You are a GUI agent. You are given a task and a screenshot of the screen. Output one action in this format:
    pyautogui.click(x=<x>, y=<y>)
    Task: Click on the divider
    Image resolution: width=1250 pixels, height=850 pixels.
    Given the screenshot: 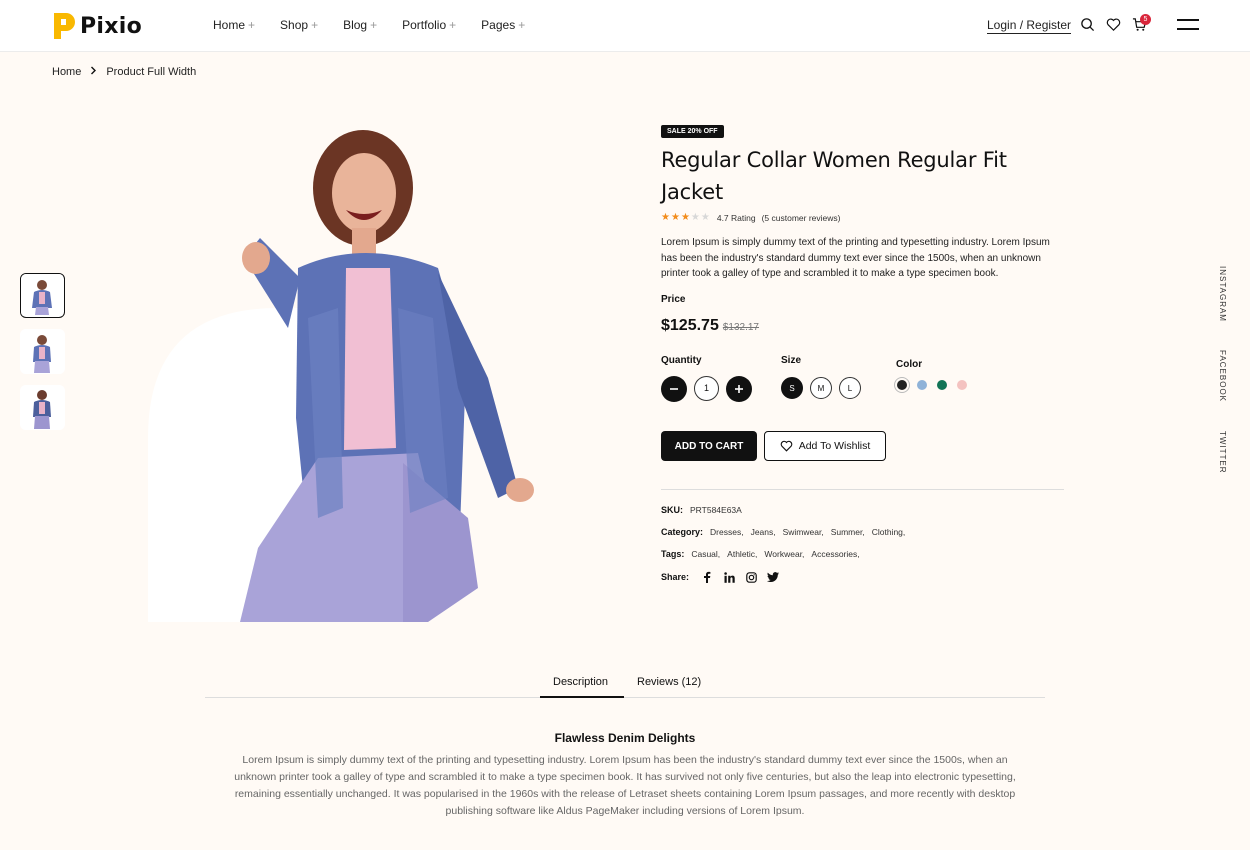 What is the action you would take?
    pyautogui.click(x=862, y=489)
    